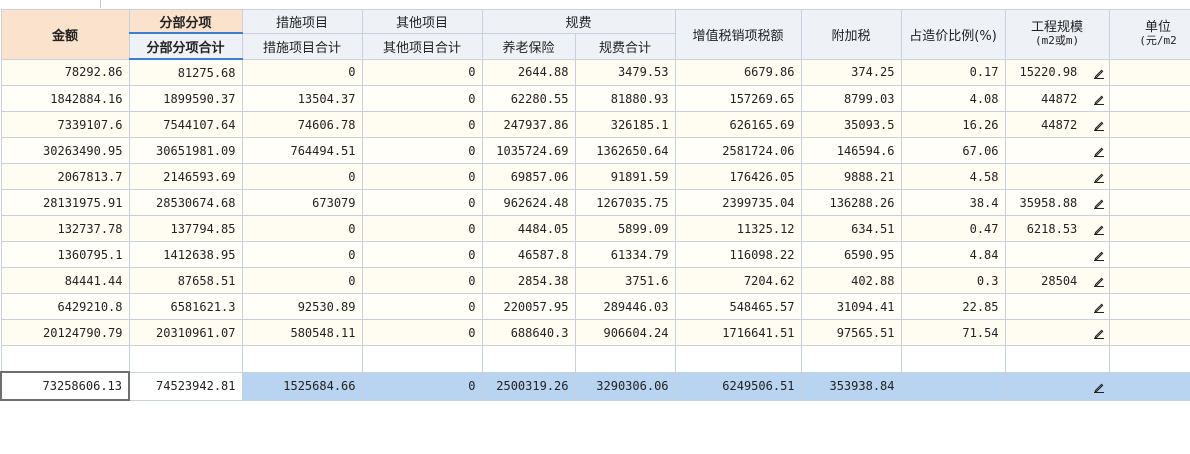 The width and height of the screenshot is (1190, 454). What do you see at coordinates (738, 332) in the screenshot?
I see `cell-vat: 1716641.51` at bounding box center [738, 332].